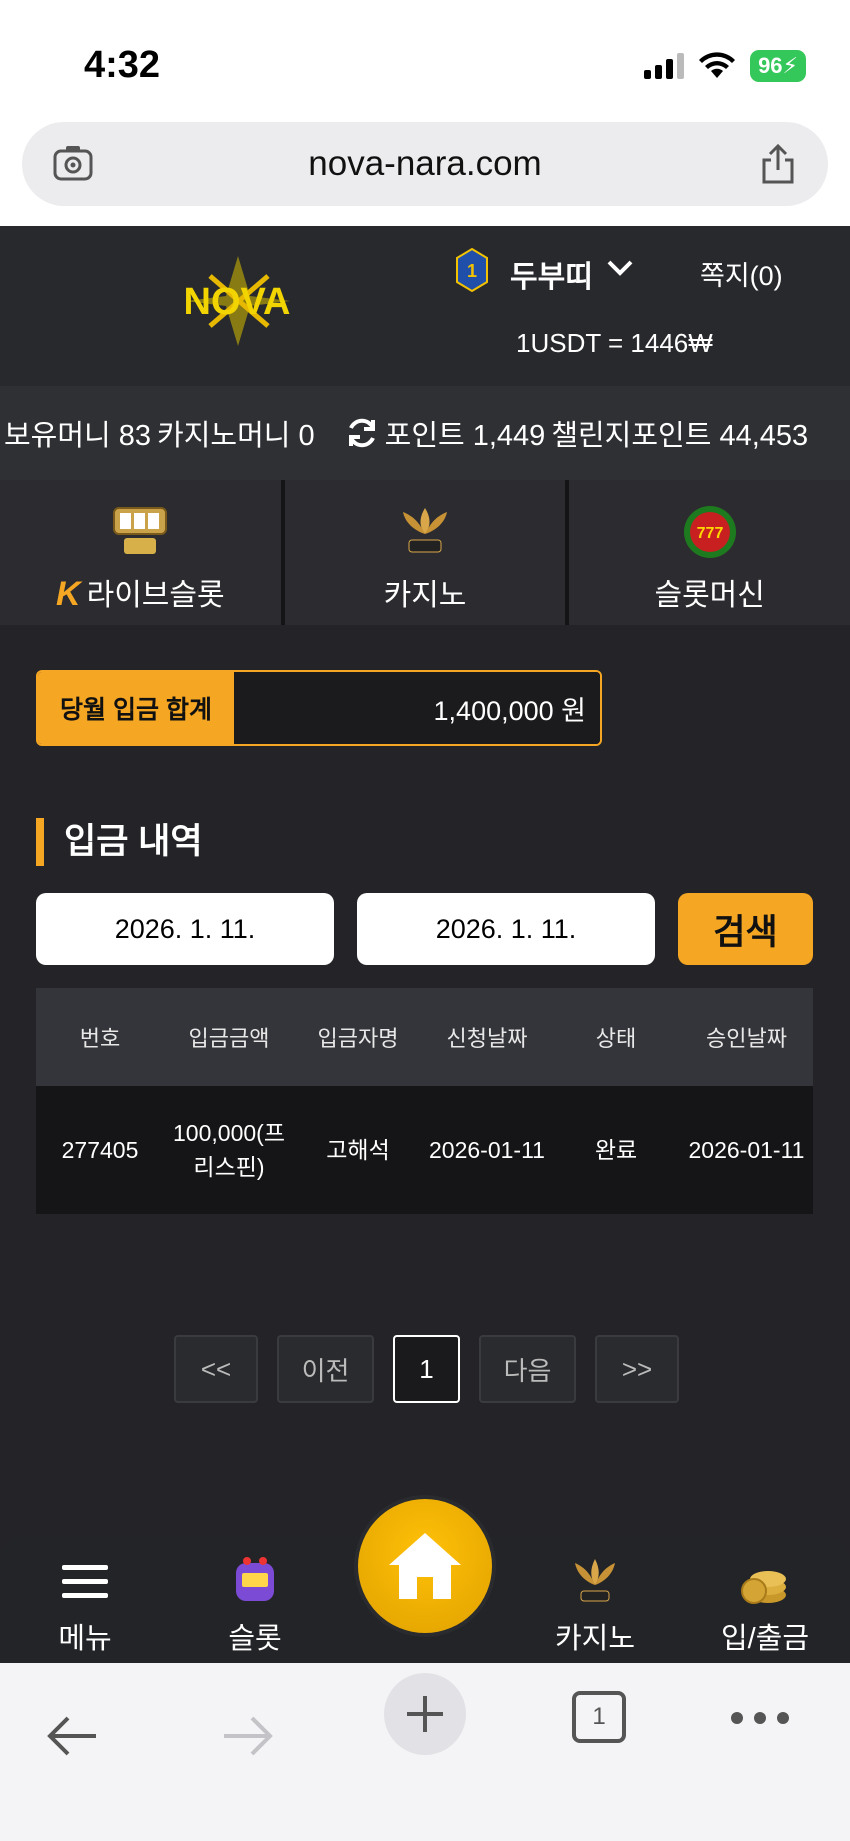  What do you see at coordinates (778, 164) in the screenshot?
I see `share-icon` at bounding box center [778, 164].